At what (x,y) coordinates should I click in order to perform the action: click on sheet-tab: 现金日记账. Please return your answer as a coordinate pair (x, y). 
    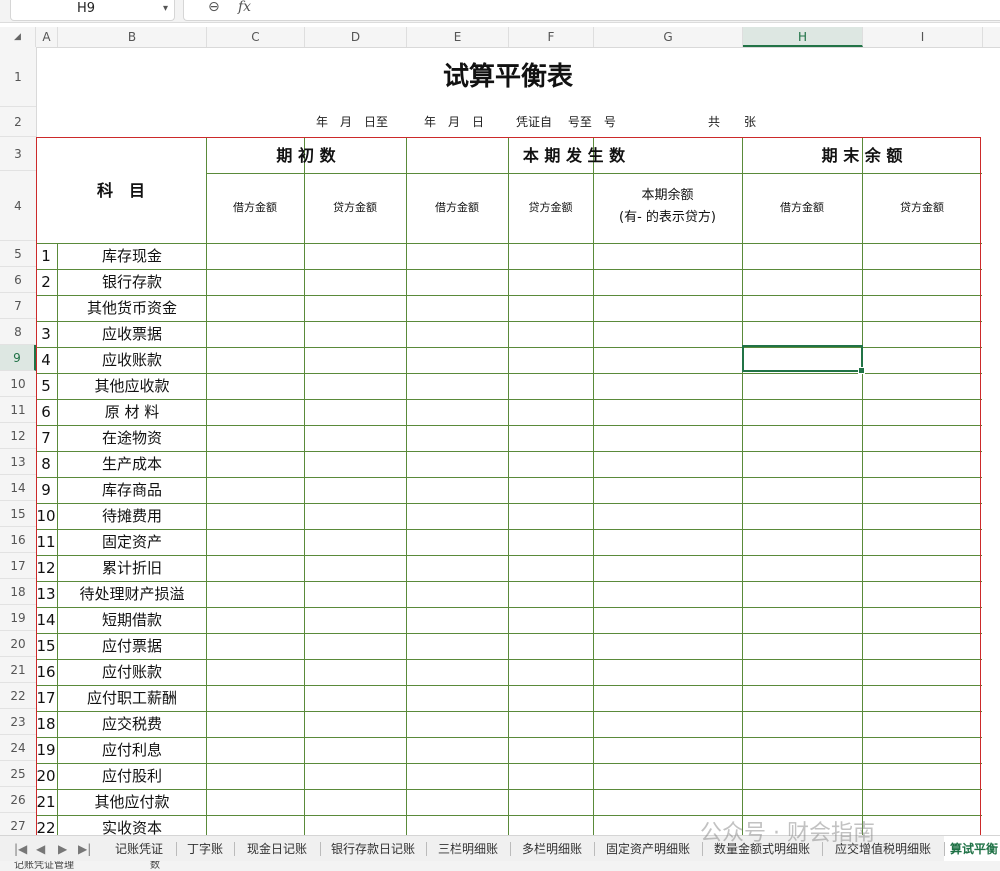
    Looking at the image, I should click on (277, 849).